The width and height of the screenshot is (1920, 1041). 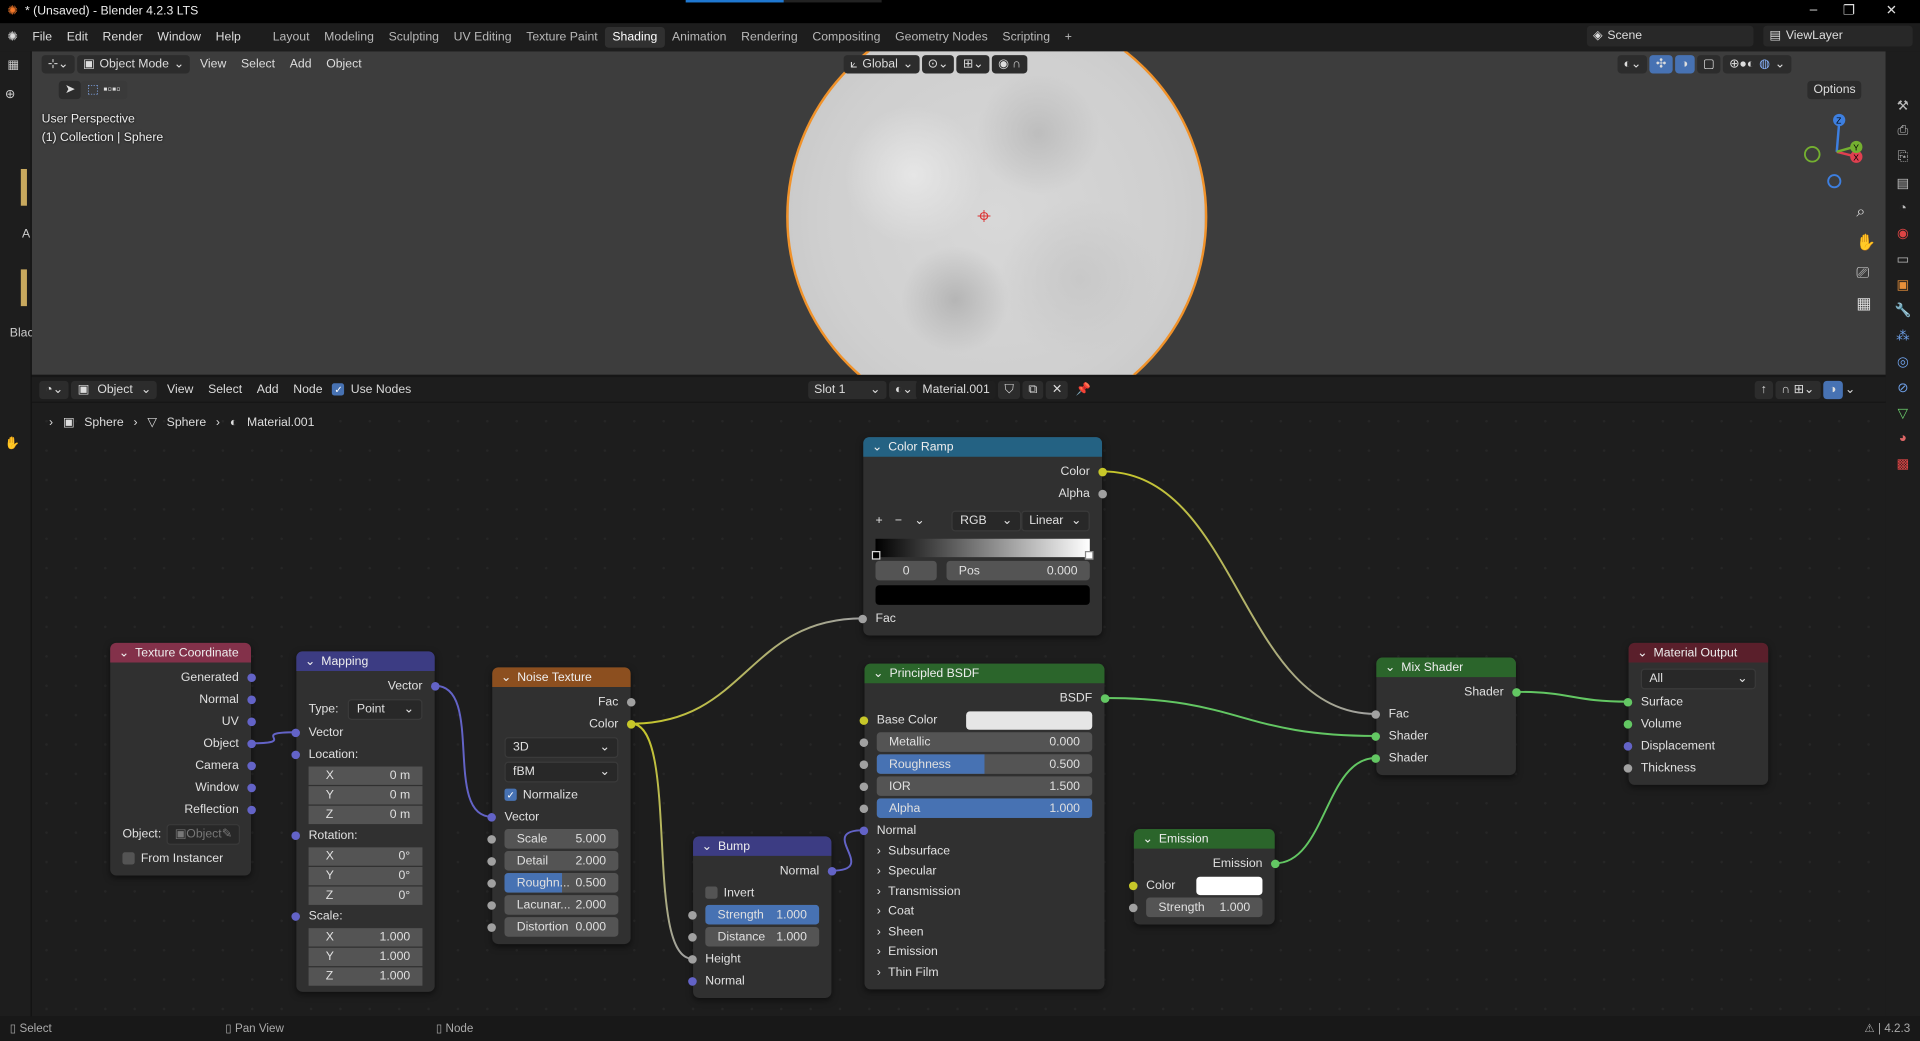 I want to click on node-header: ⌄ Mapping, so click(x=365, y=661).